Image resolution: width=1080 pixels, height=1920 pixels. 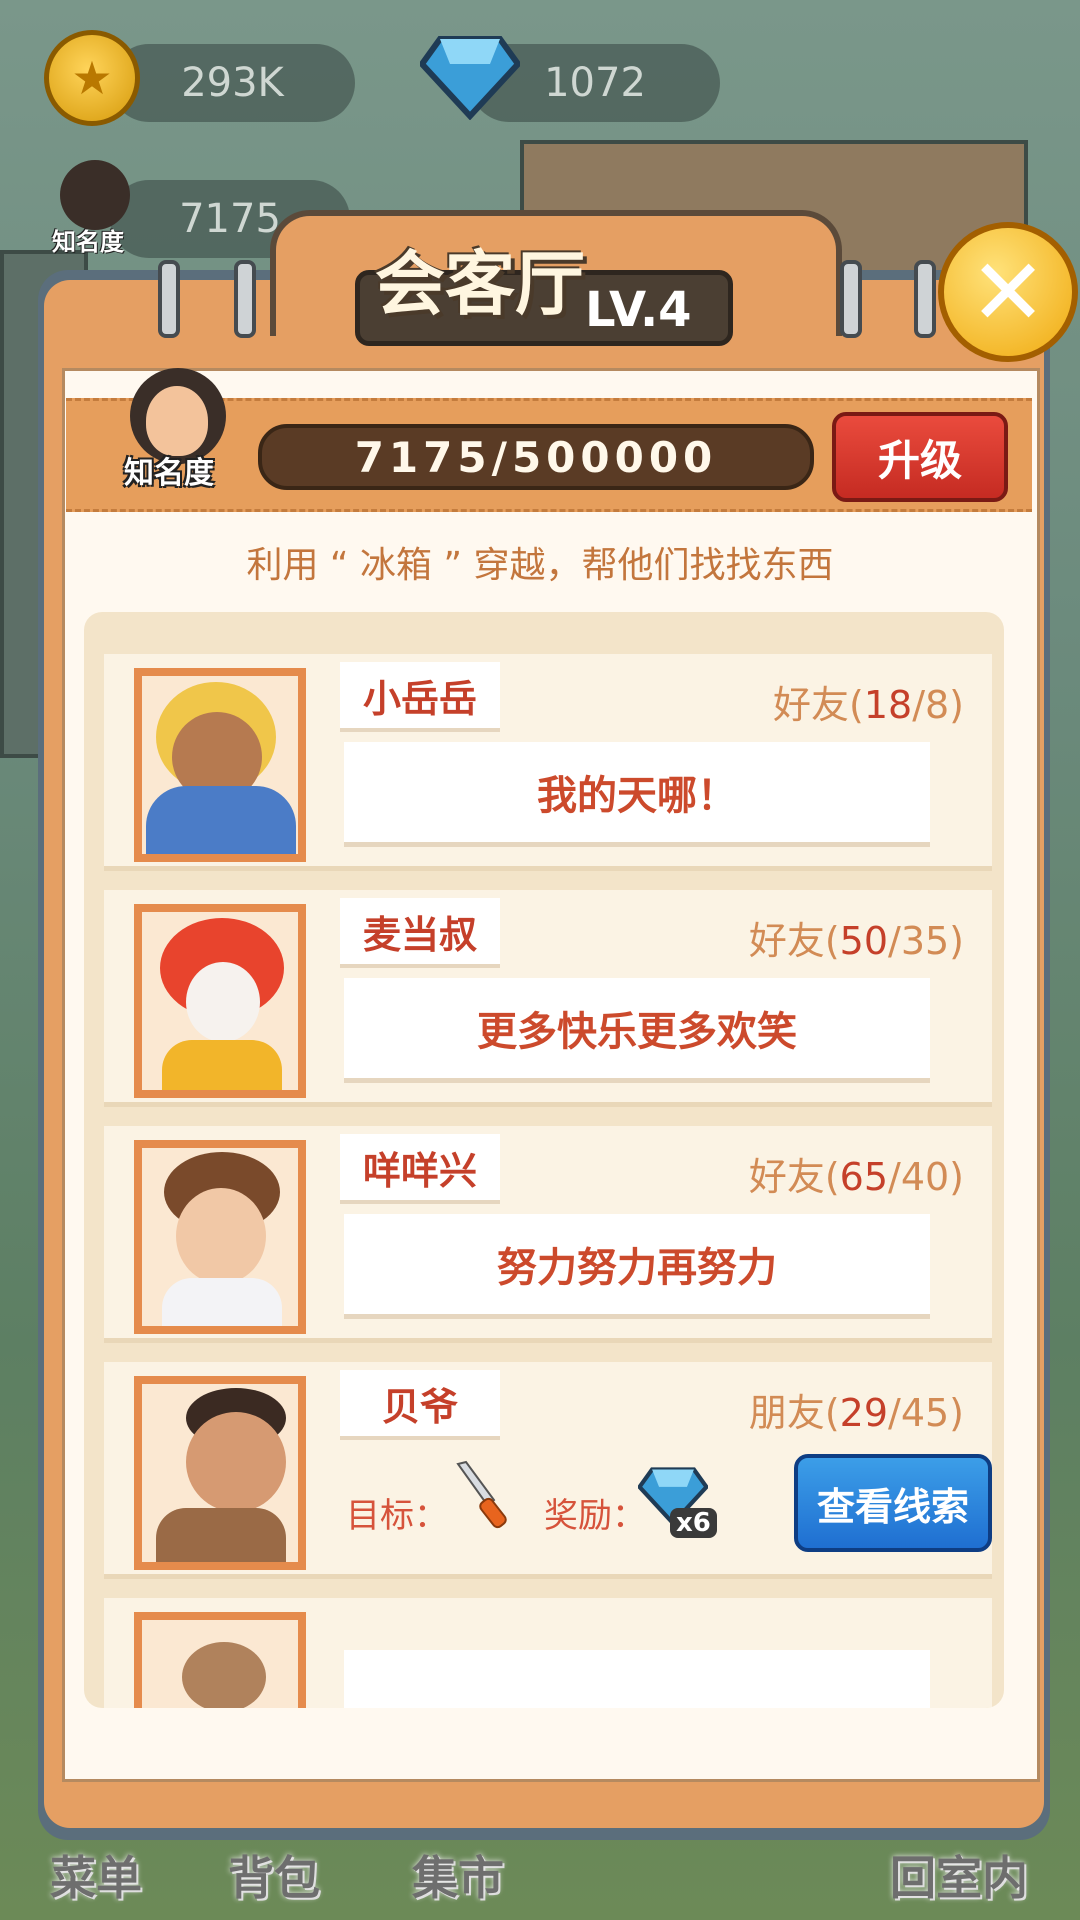 What do you see at coordinates (420, 697) in the screenshot?
I see `character-name: 小岳岳` at bounding box center [420, 697].